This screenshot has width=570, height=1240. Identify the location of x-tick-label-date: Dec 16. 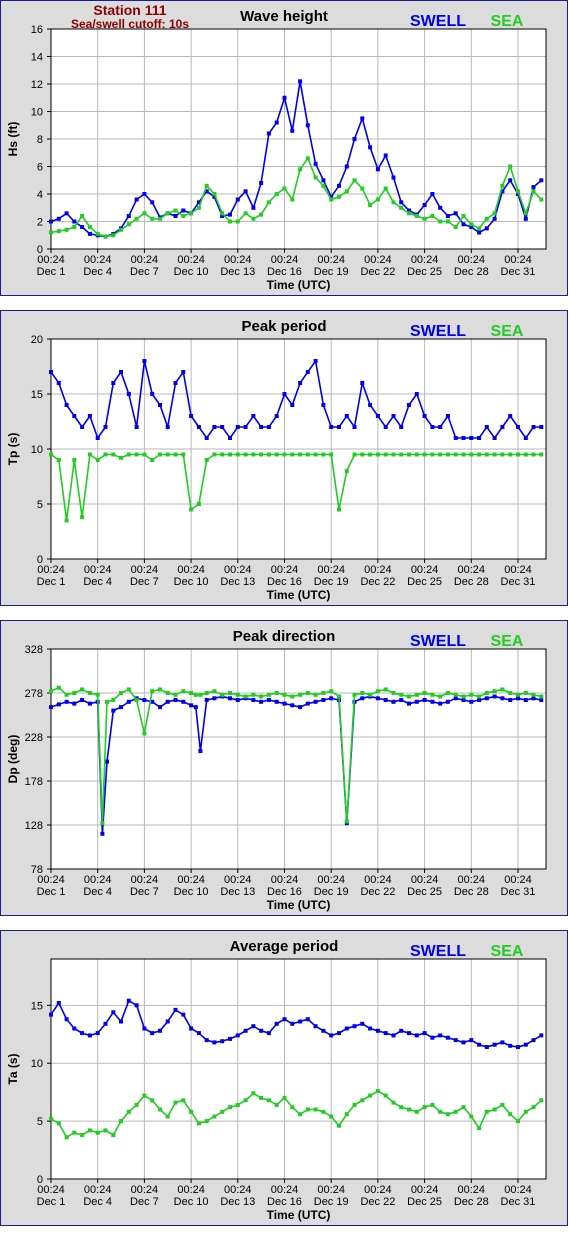
(284, 272).